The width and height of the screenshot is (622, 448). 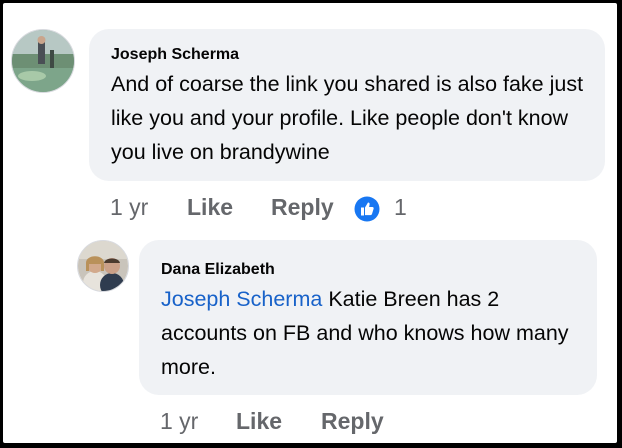 I want to click on couple-photo-icon, so click(x=103, y=266).